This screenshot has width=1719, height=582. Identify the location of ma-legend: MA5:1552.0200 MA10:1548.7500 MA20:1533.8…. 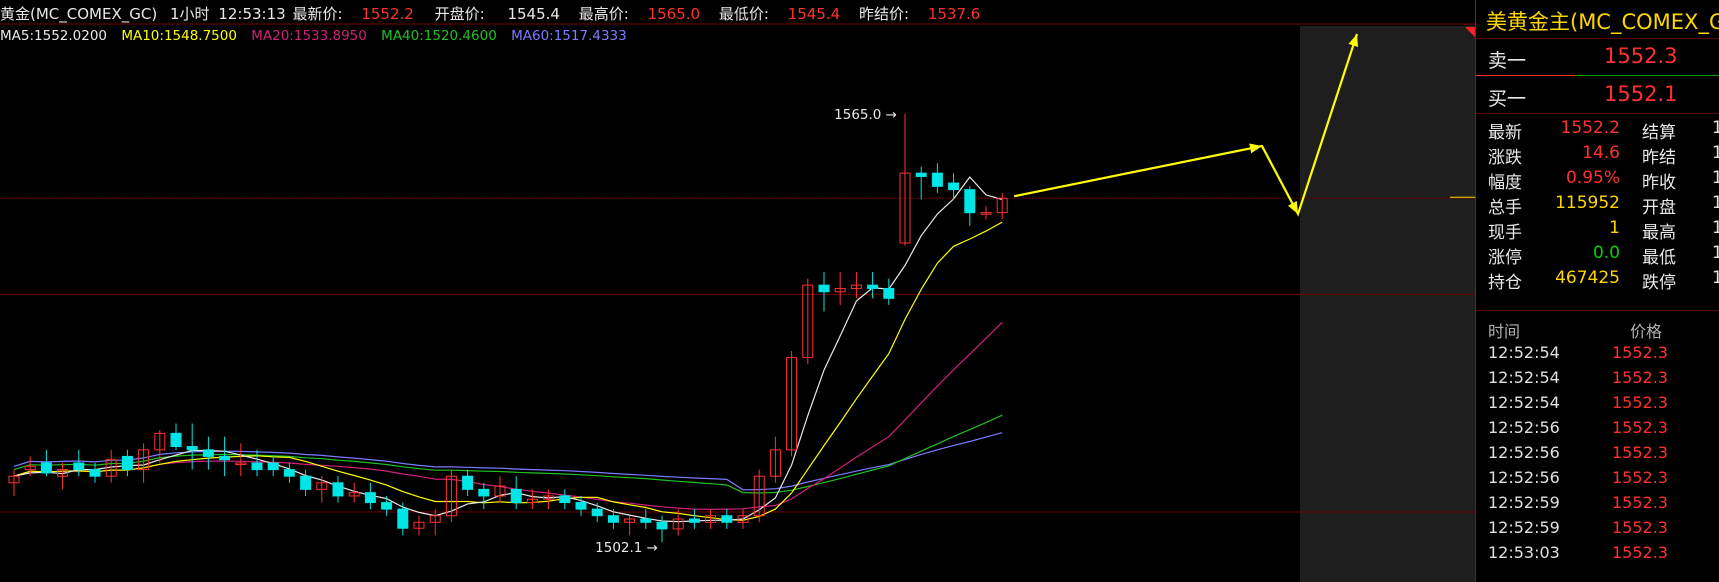
(318, 36).